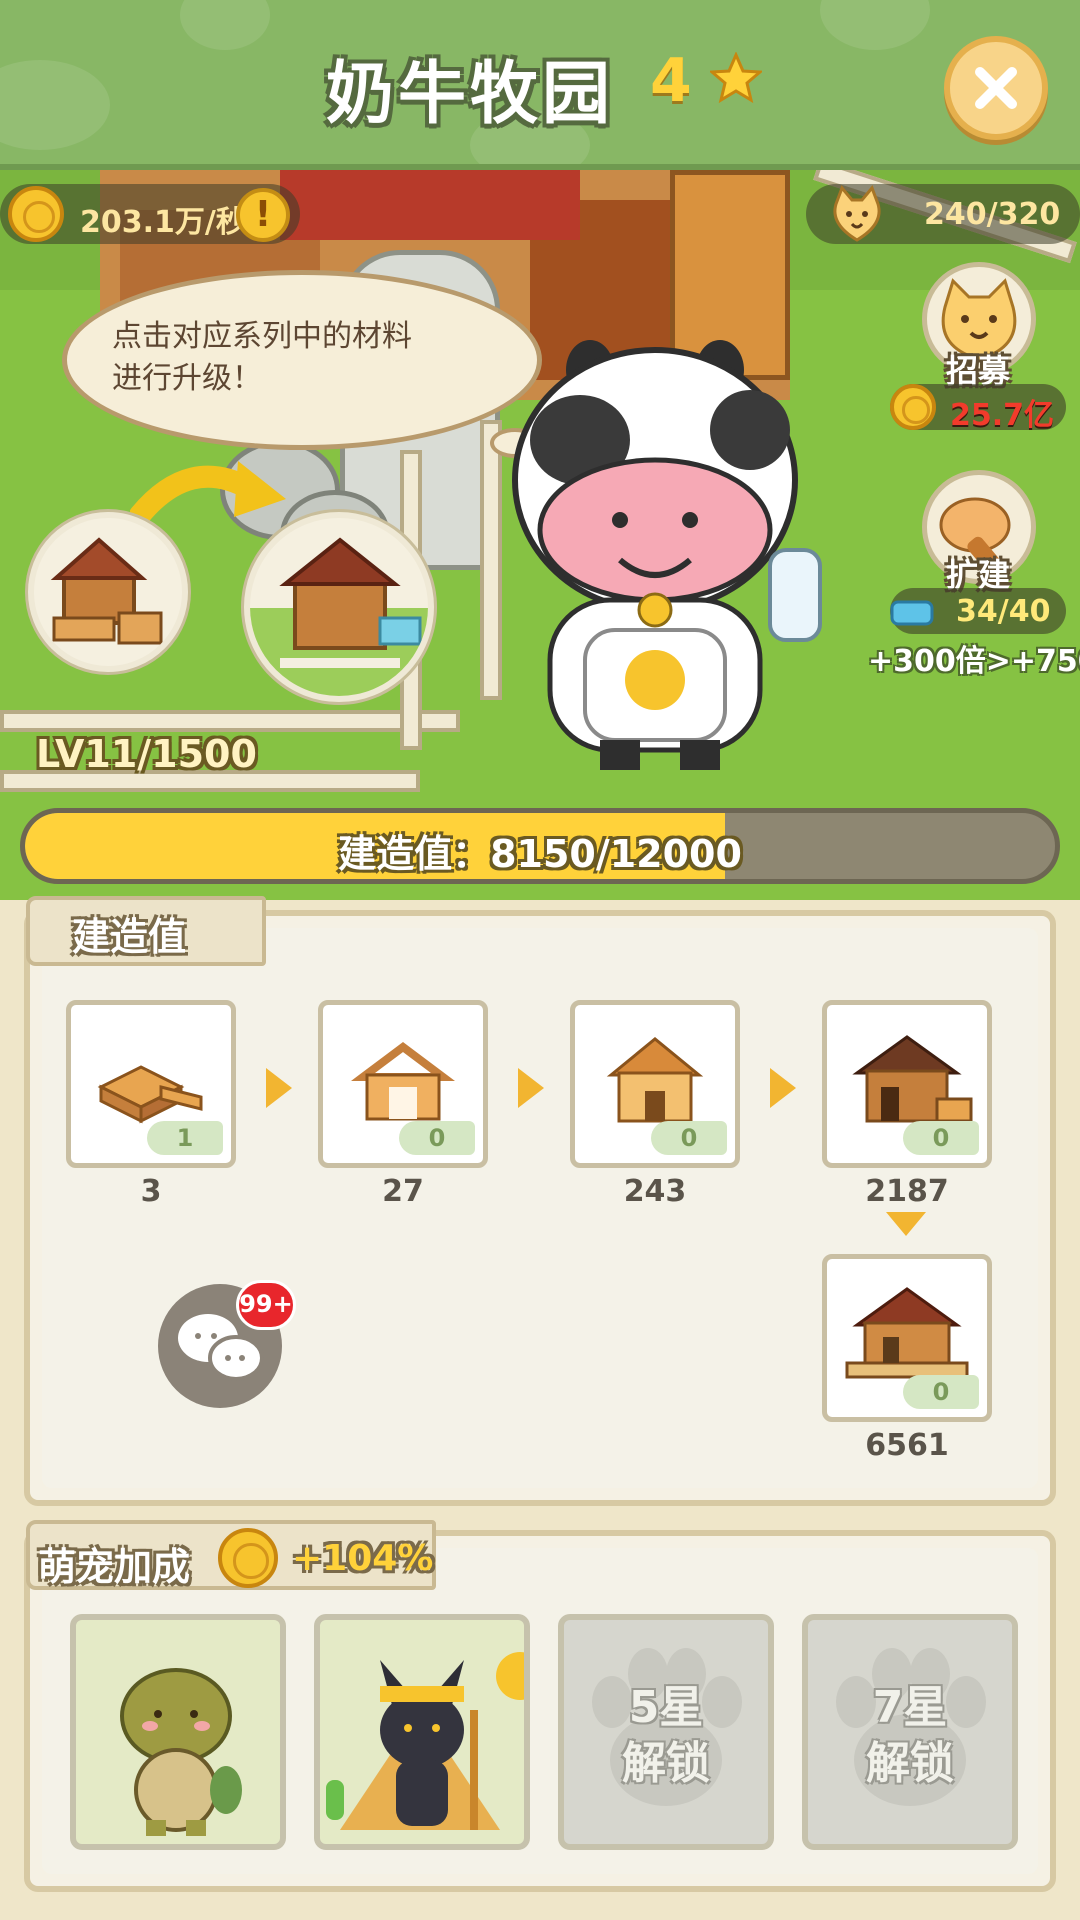  What do you see at coordinates (339, 607) in the screenshot?
I see `next-building-image` at bounding box center [339, 607].